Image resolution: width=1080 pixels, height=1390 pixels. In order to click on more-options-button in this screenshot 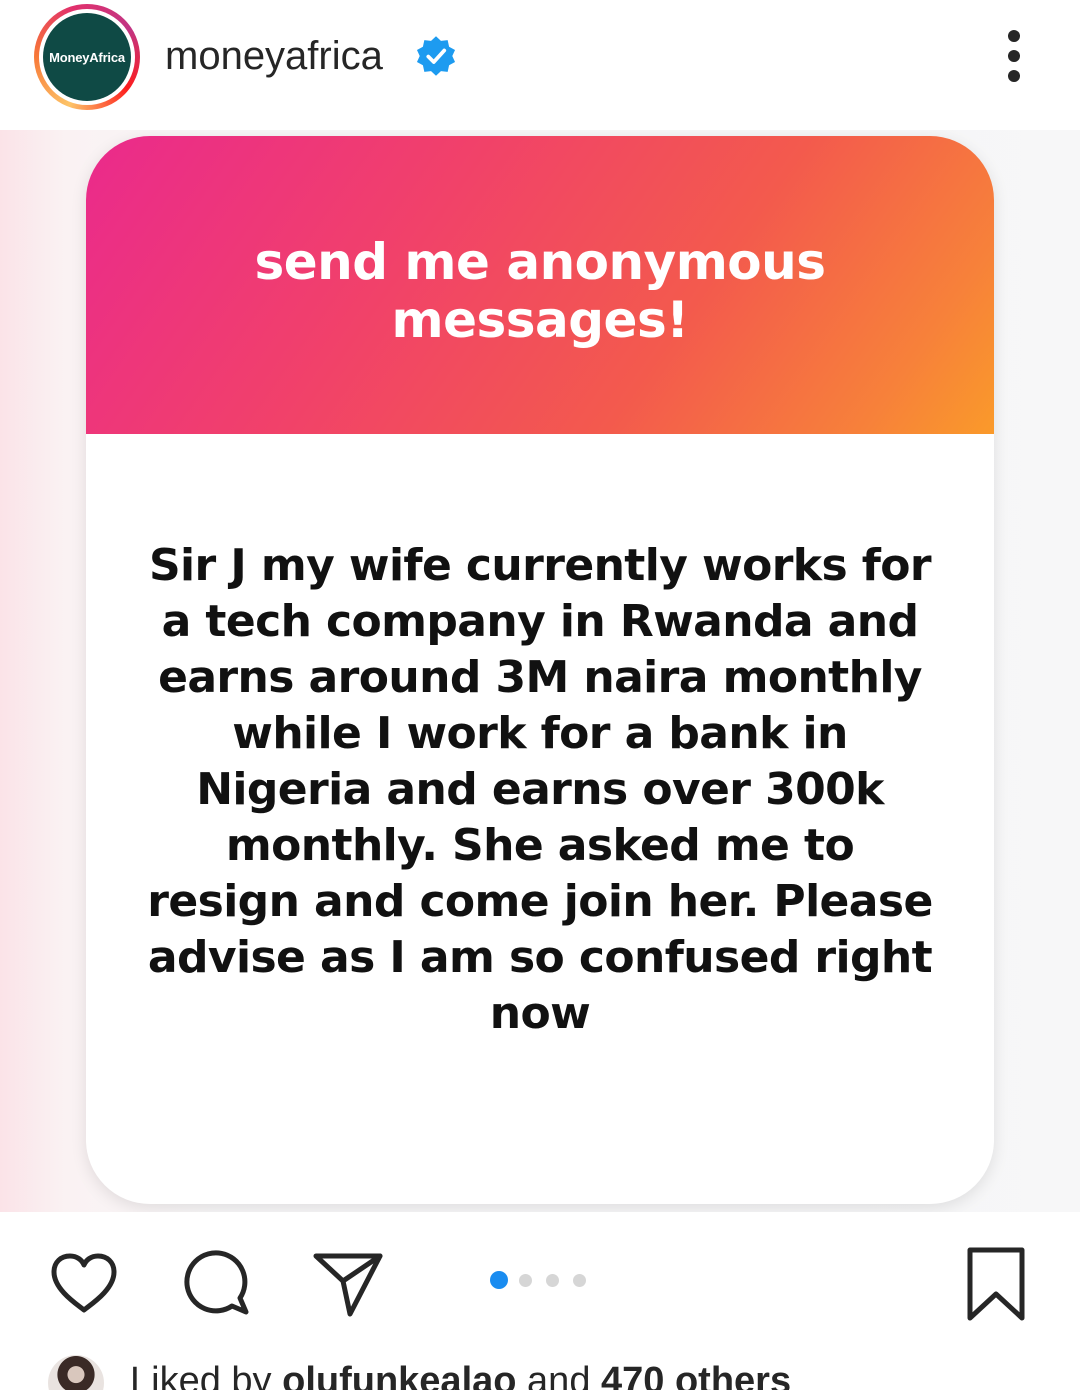, I will do `click(1014, 56)`.